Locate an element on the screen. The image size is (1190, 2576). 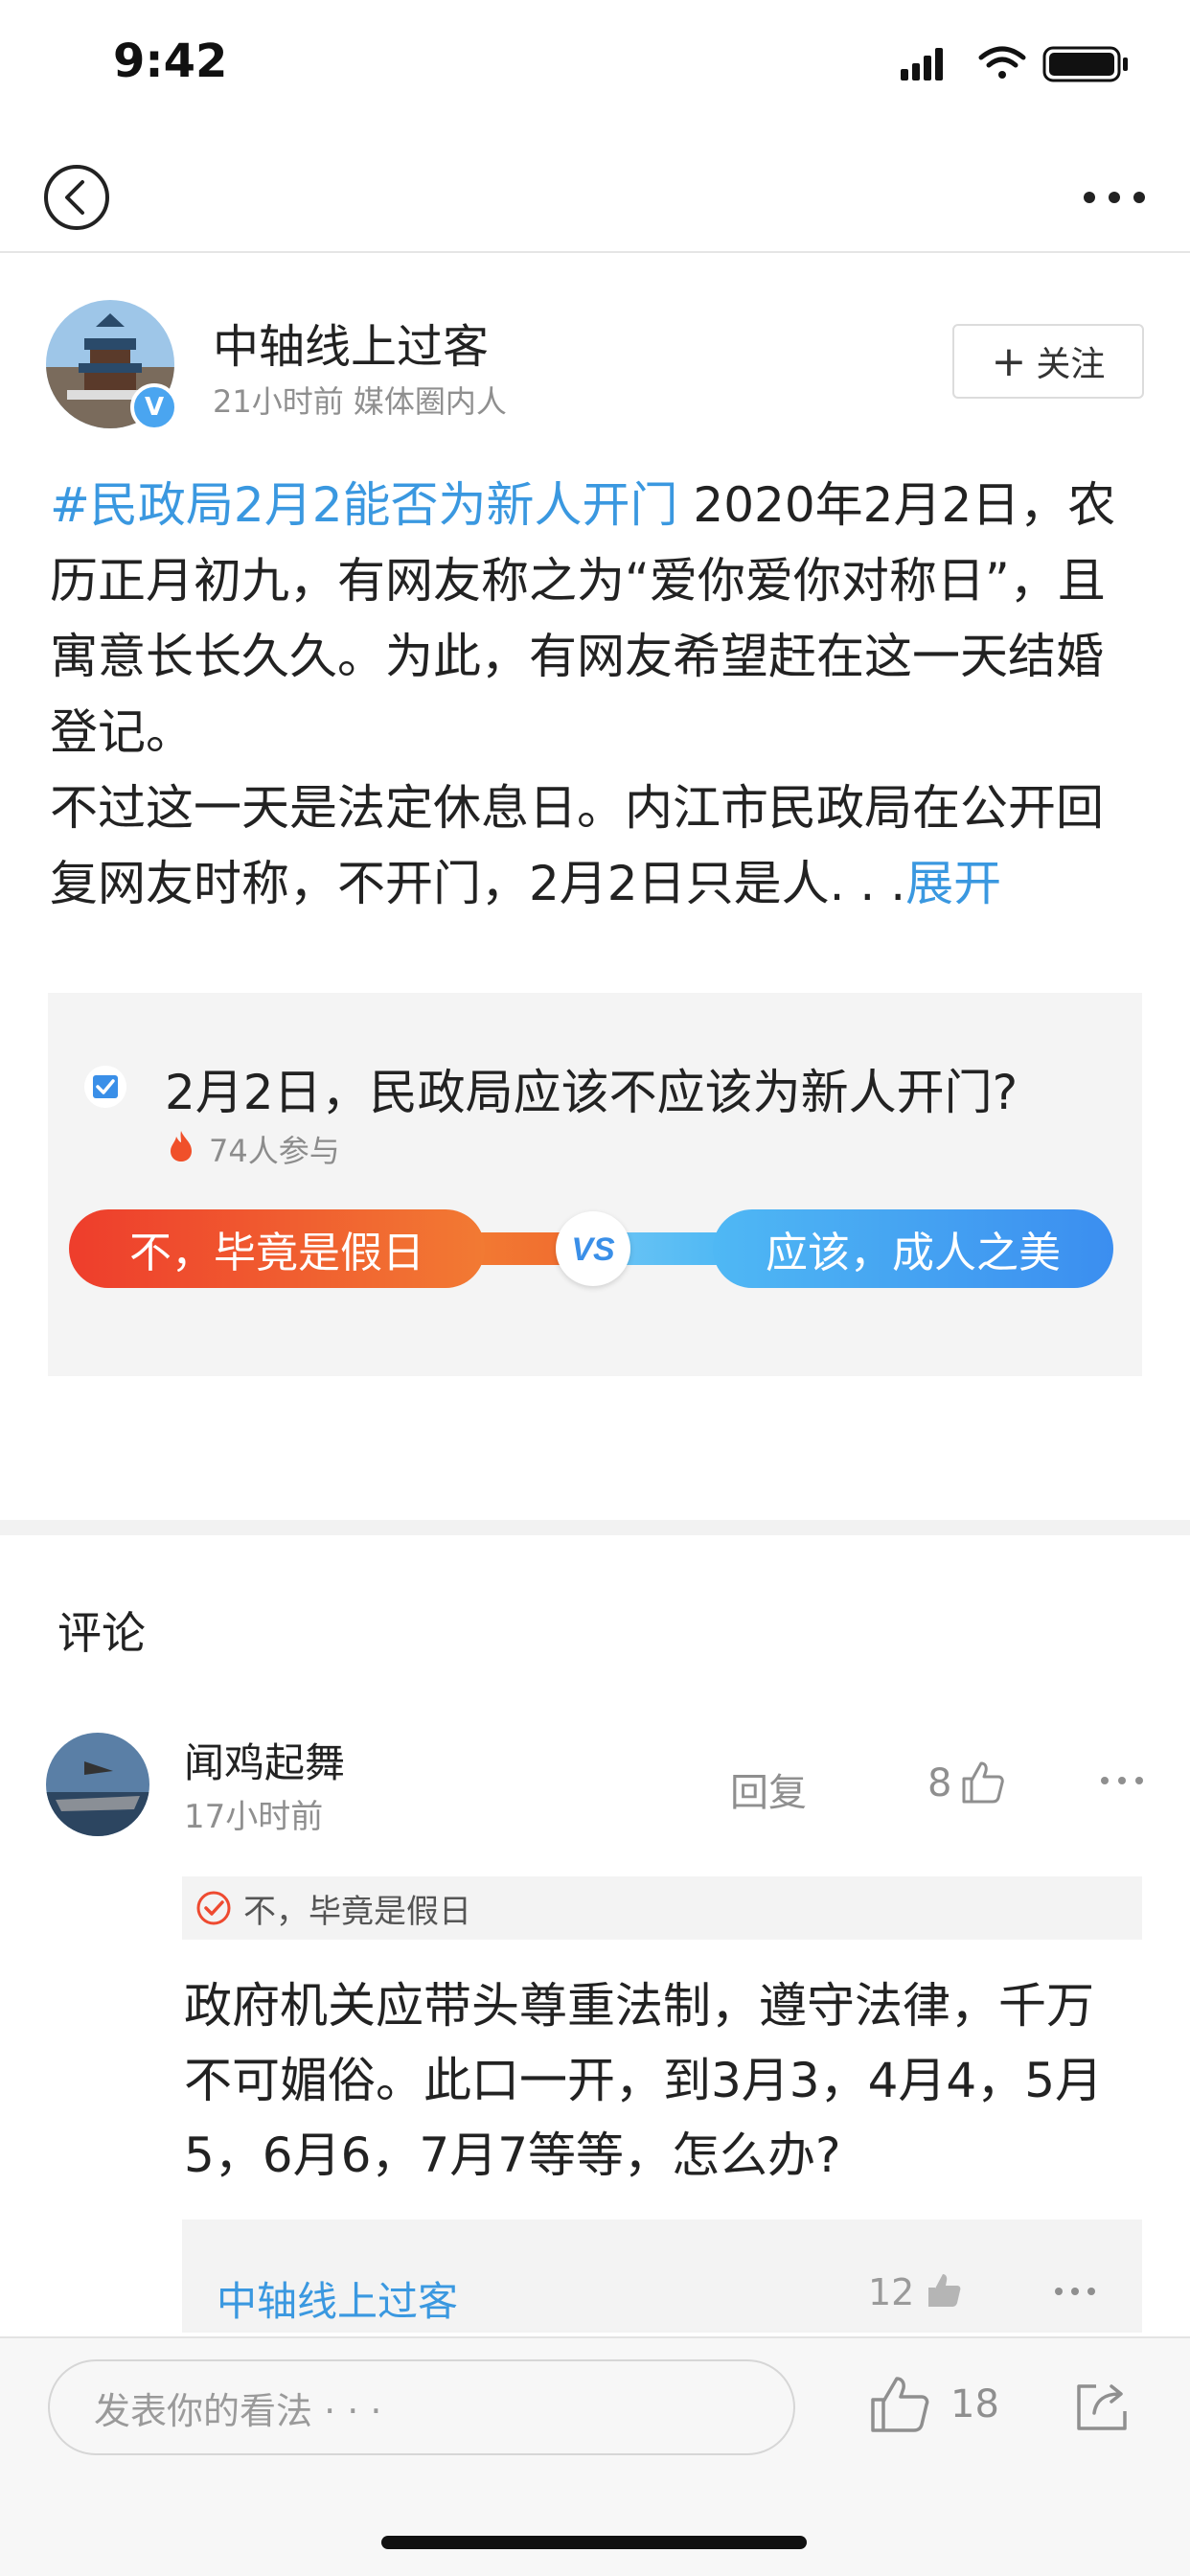
share-icon is located at coordinates (1102, 2406).